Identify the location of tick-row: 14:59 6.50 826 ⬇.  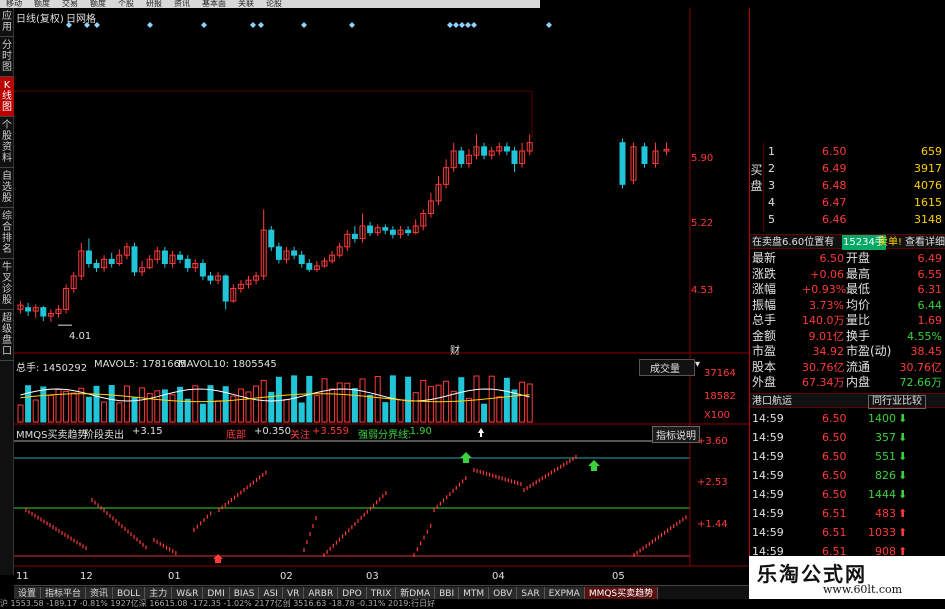
(847, 475).